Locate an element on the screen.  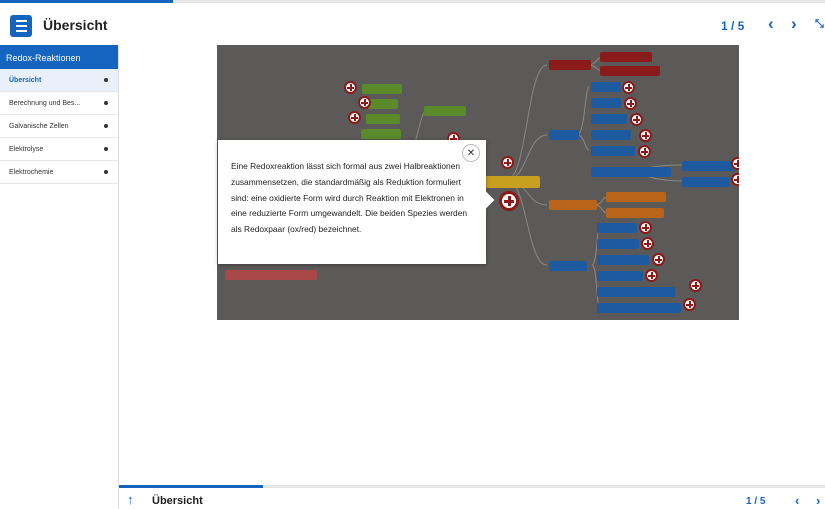
sidebar-item-elektrolyse: Elektrolyse is located at coordinates (59, 149).